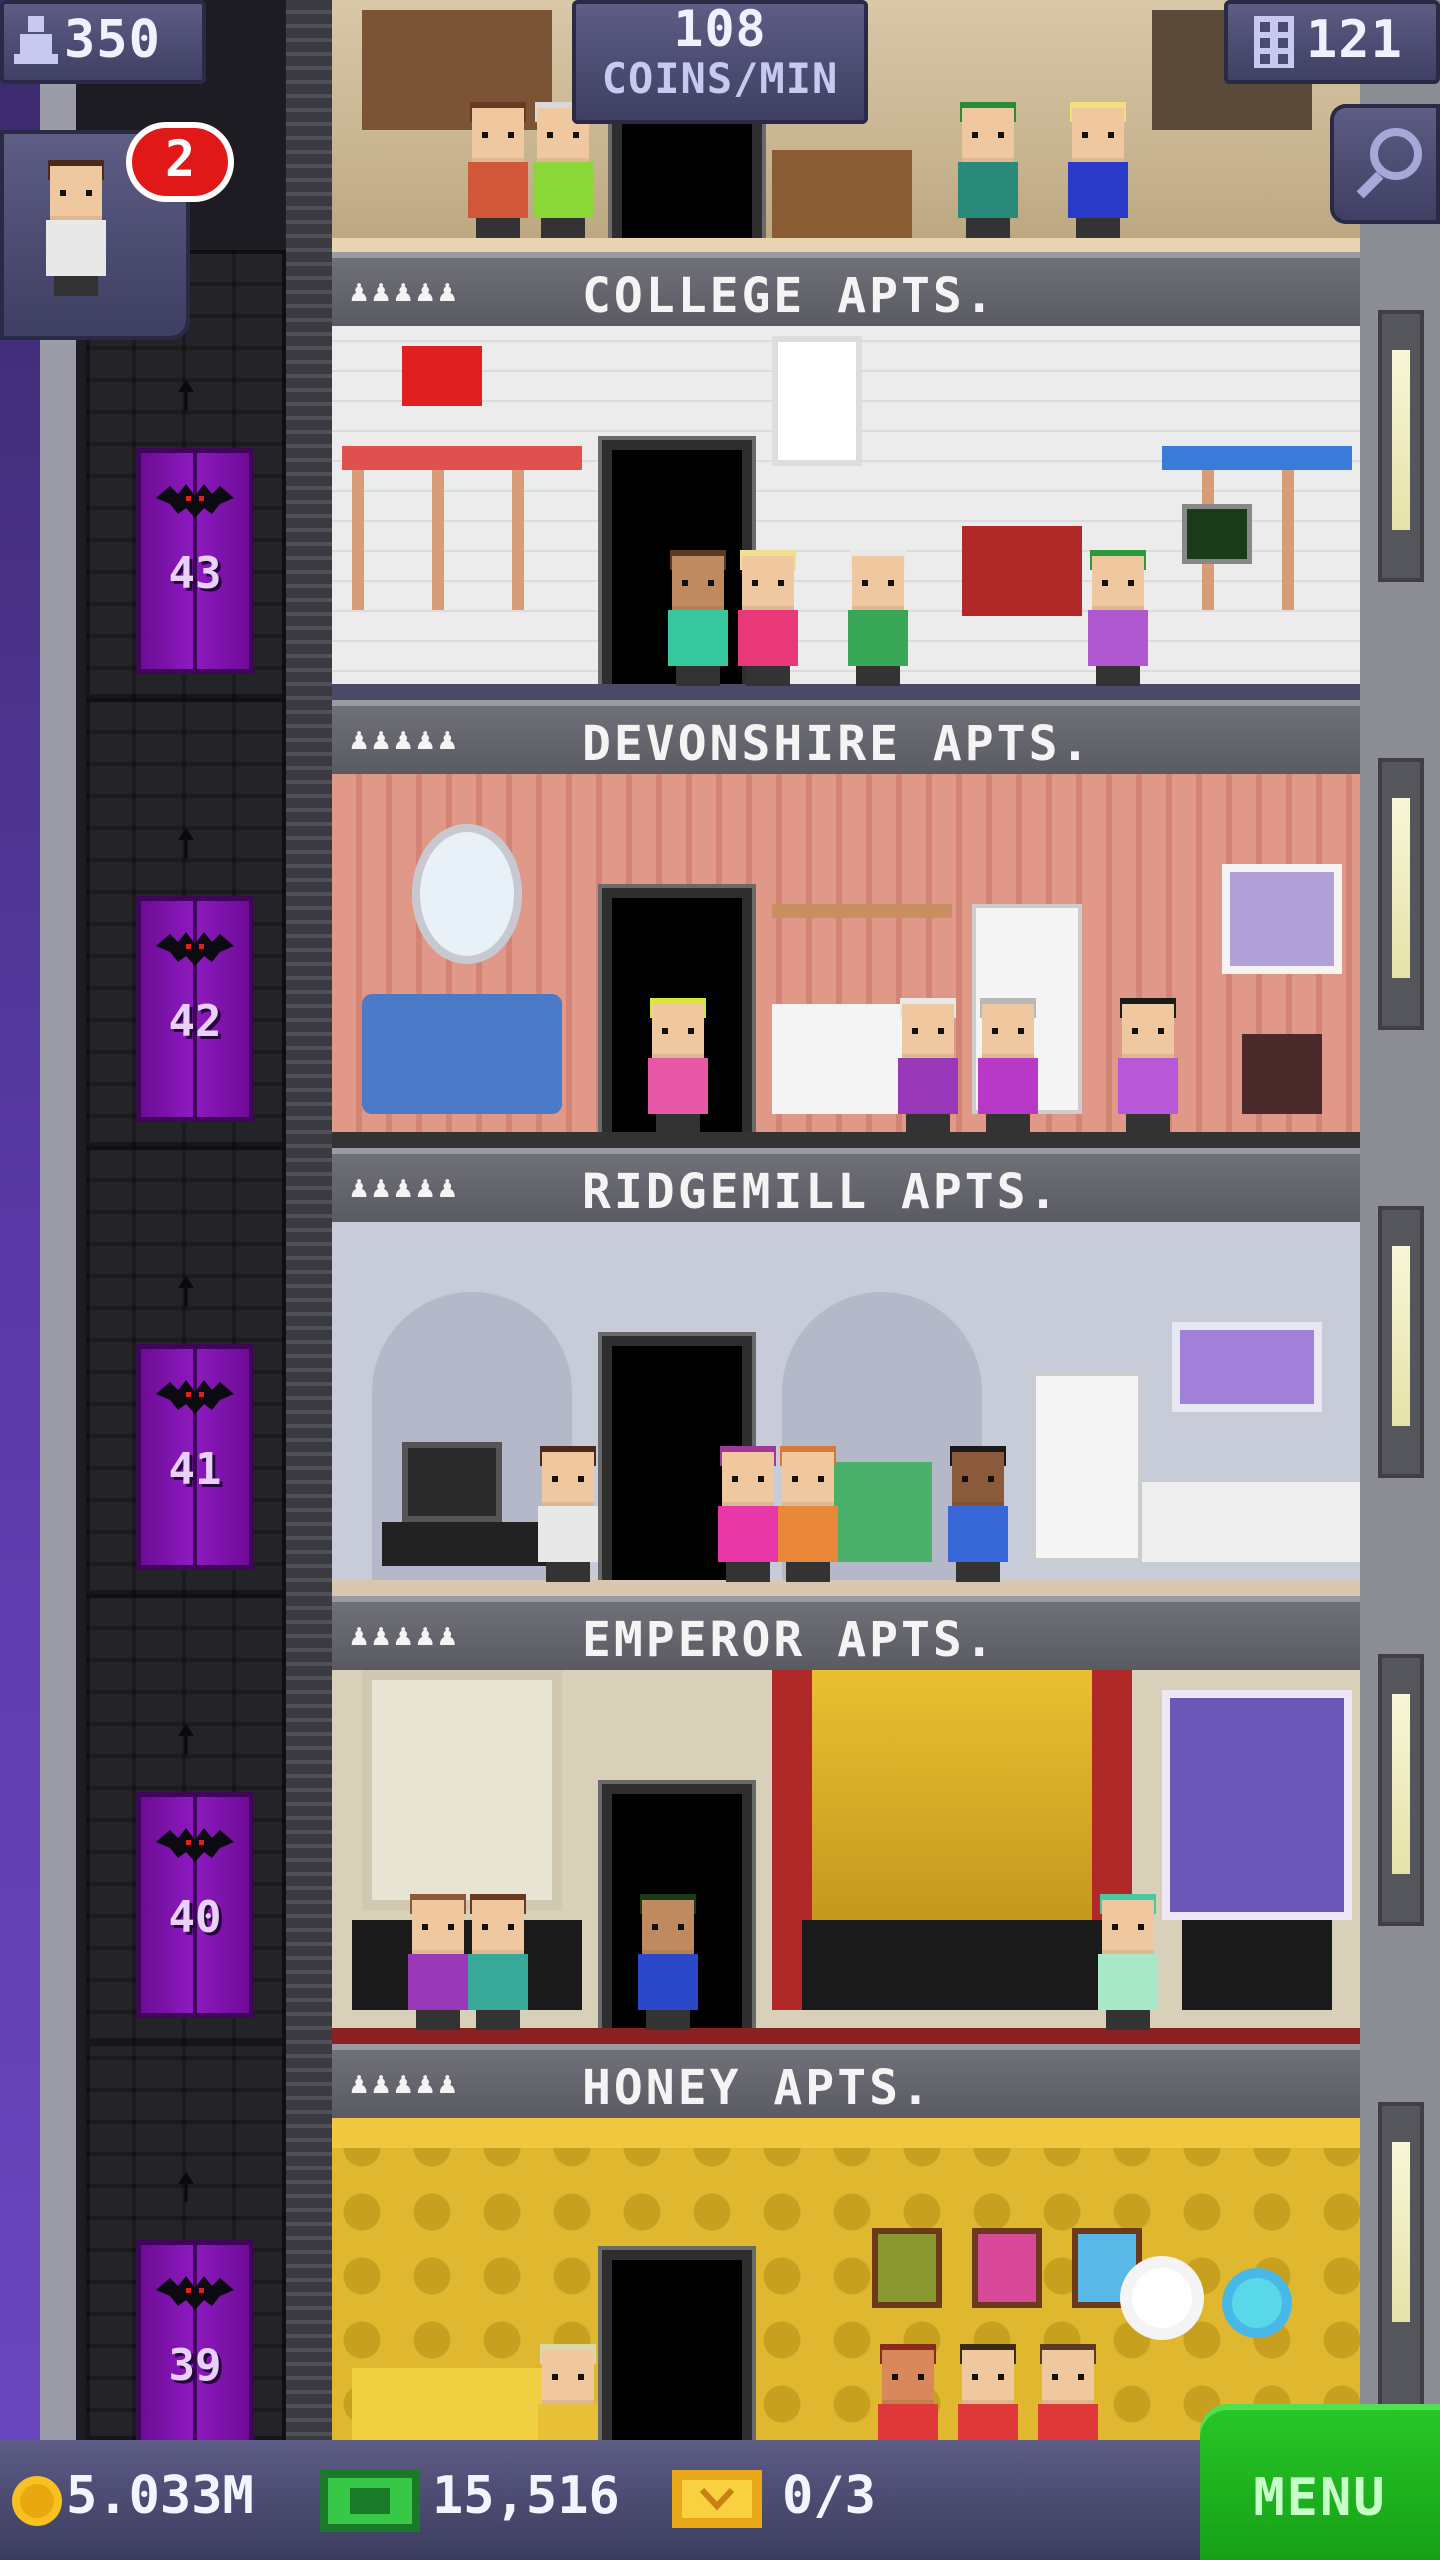 This screenshot has width=1440, height=2560. I want to click on menu-button: MENU, so click(1320, 2482).